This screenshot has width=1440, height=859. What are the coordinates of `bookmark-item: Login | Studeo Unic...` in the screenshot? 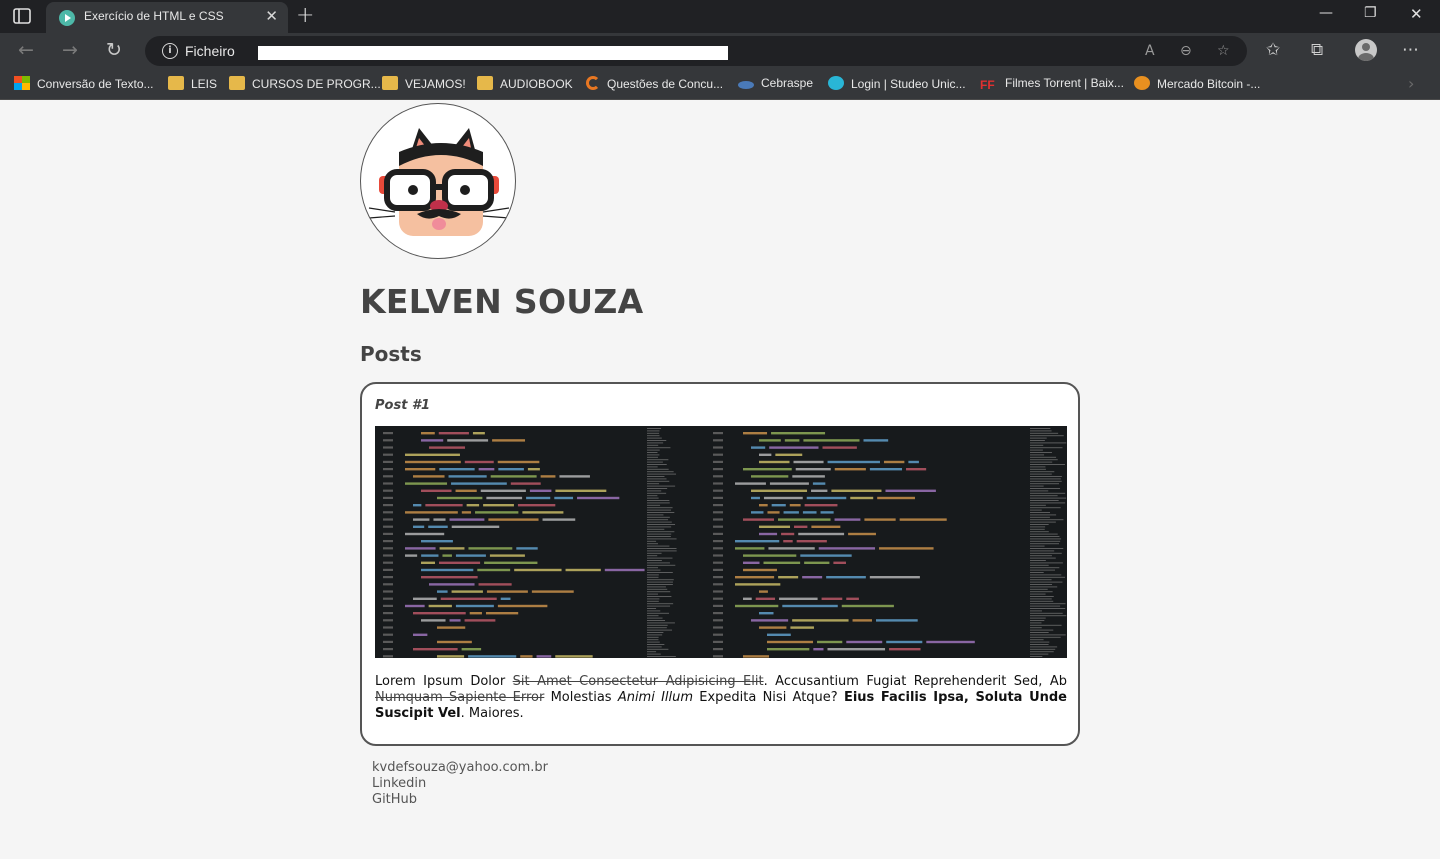 It's located at (897, 84).